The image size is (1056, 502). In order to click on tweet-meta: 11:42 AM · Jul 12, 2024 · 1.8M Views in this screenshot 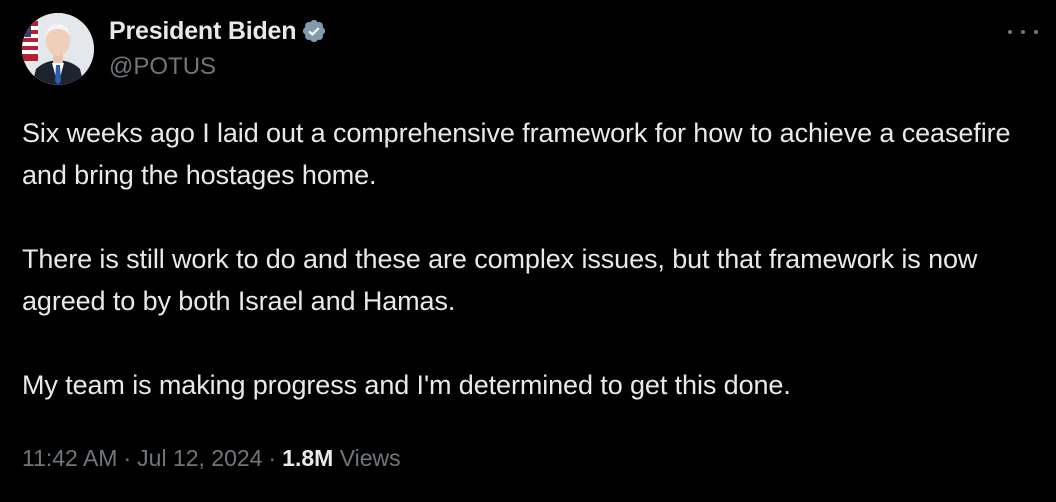, I will do `click(211, 458)`.